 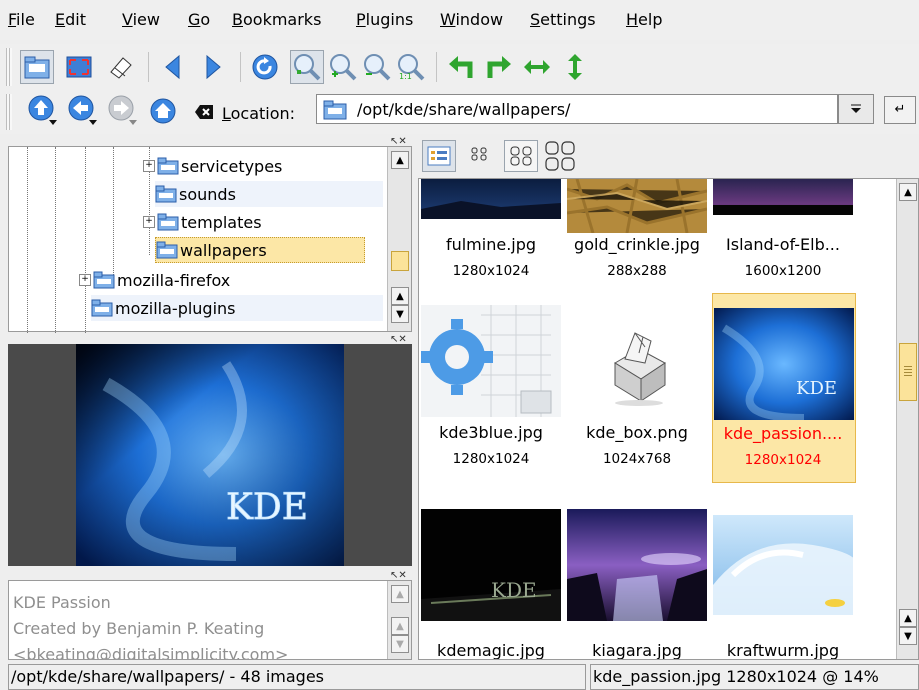 What do you see at coordinates (461, 67) in the screenshot?
I see `rotate-left-button` at bounding box center [461, 67].